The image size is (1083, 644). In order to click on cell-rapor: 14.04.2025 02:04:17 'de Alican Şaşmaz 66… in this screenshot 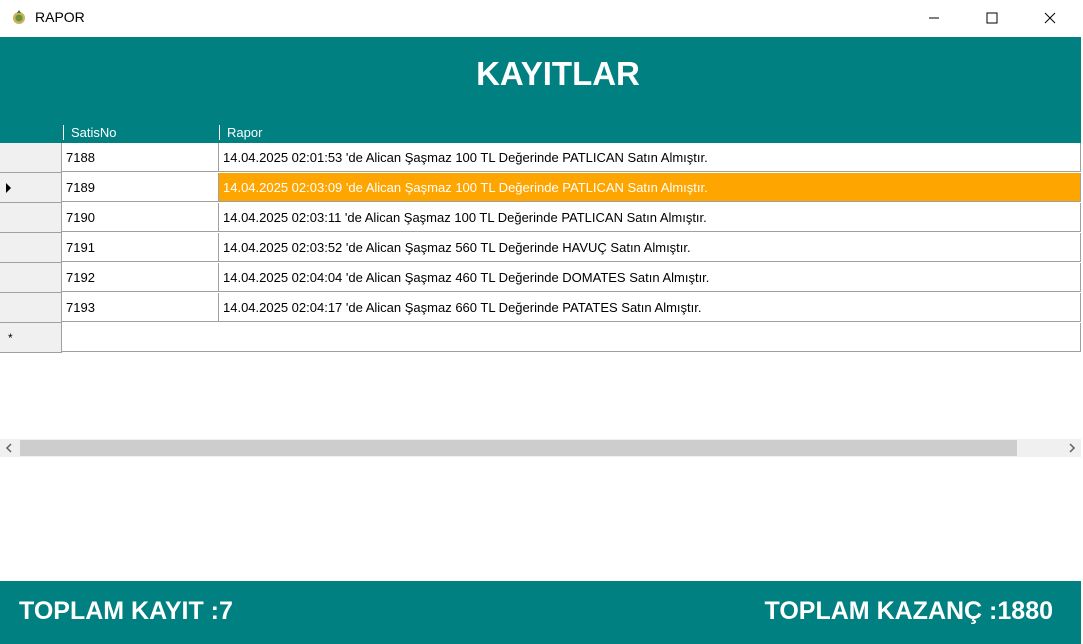, I will do `click(650, 307)`.